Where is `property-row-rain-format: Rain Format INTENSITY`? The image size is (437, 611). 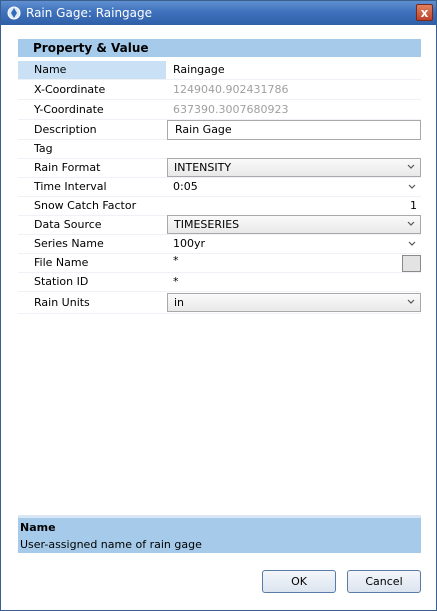
property-row-rain-format: Rain Format INTENSITY is located at coordinates (219, 168).